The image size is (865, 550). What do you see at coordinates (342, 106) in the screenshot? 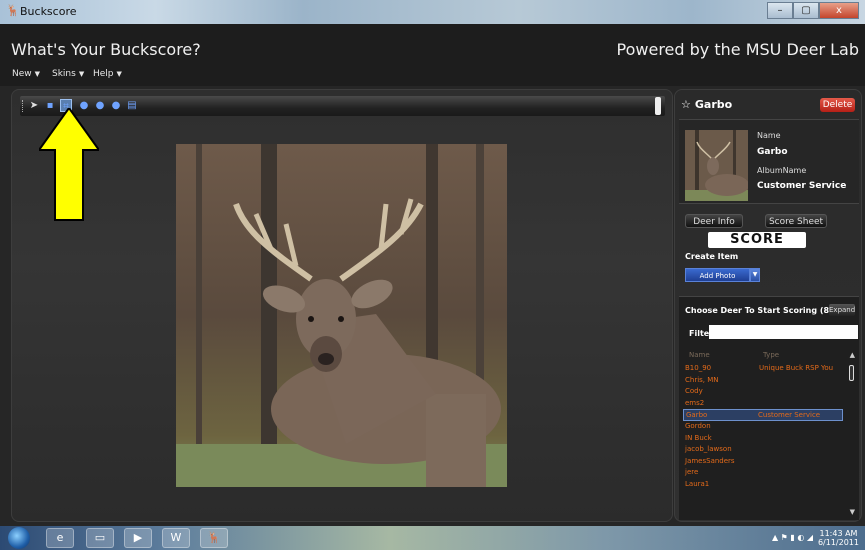
I see `image-toolbar: ➤ ▪ ⌗ ● ● ● ▤` at bounding box center [342, 106].